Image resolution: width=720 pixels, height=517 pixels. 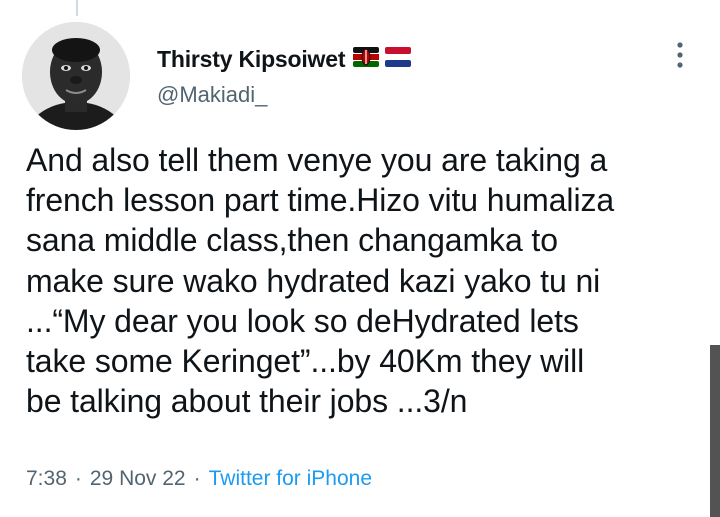 What do you see at coordinates (247, 401) in the screenshot?
I see `tweet-line: be talking about their jobs ...3/n` at bounding box center [247, 401].